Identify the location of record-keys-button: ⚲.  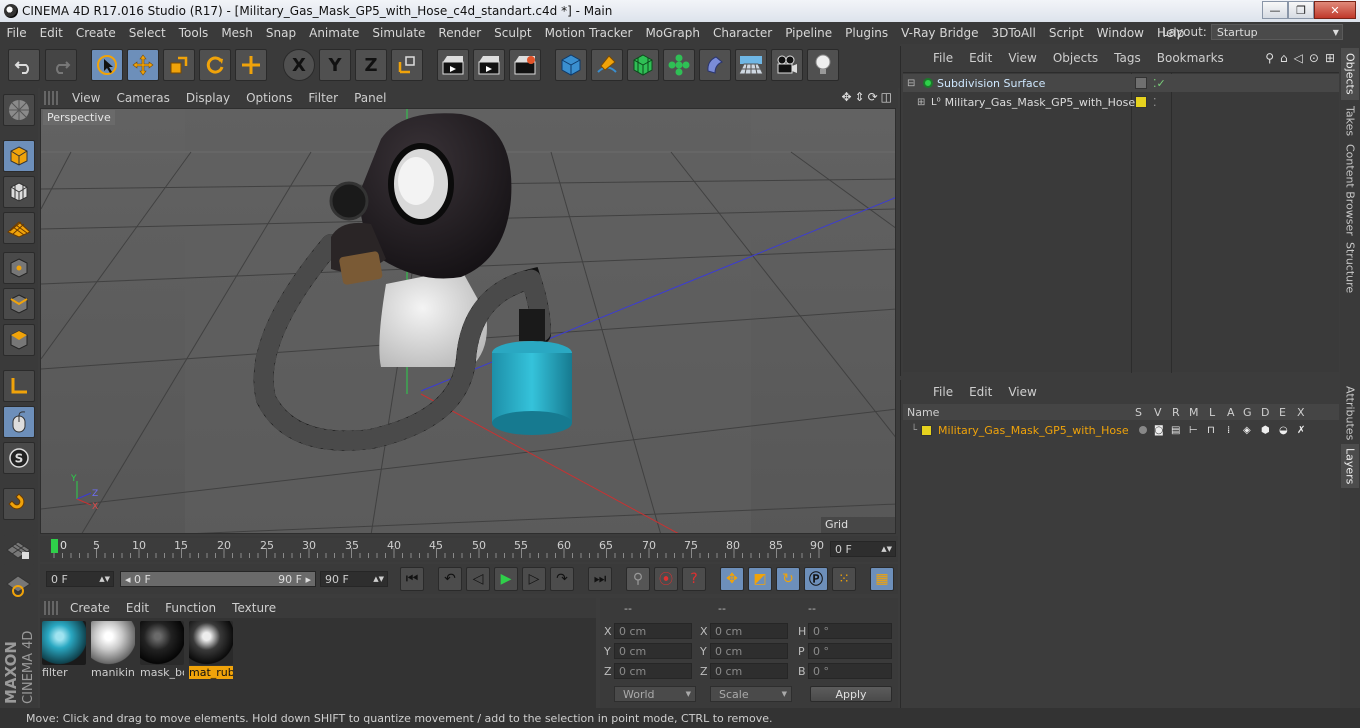
(638, 579).